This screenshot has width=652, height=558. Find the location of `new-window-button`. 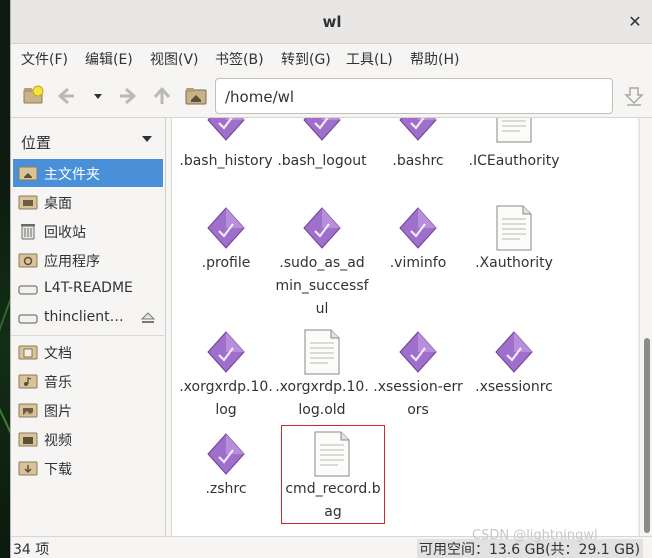

new-window-button is located at coordinates (34, 96).